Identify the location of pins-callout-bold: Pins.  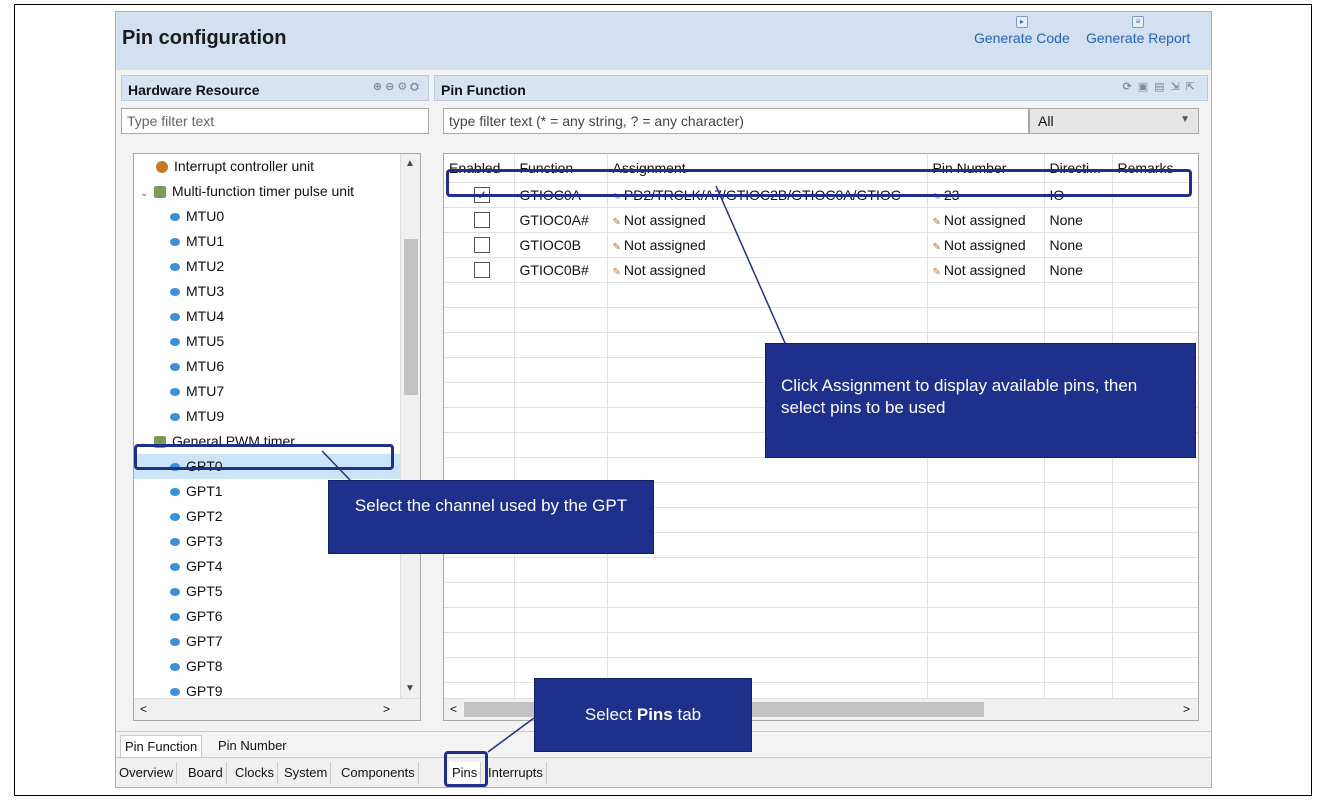
(654, 714).